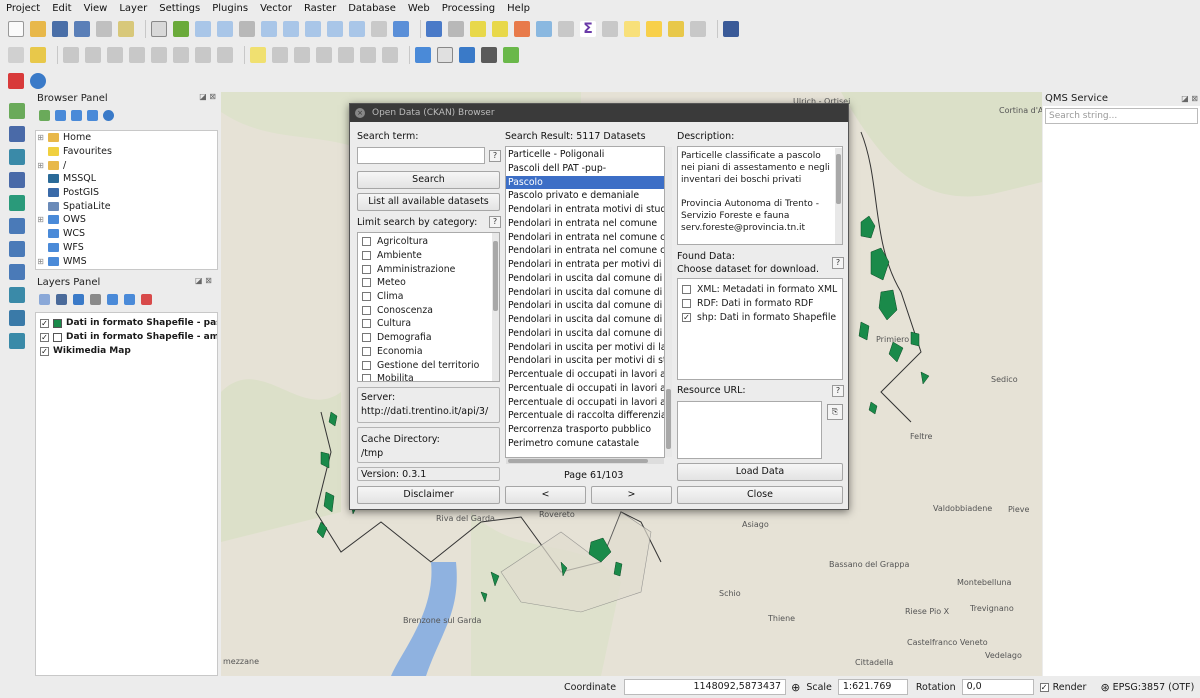  Describe the element at coordinates (320, 8) in the screenshot. I see `menu-raster: Raster` at that location.